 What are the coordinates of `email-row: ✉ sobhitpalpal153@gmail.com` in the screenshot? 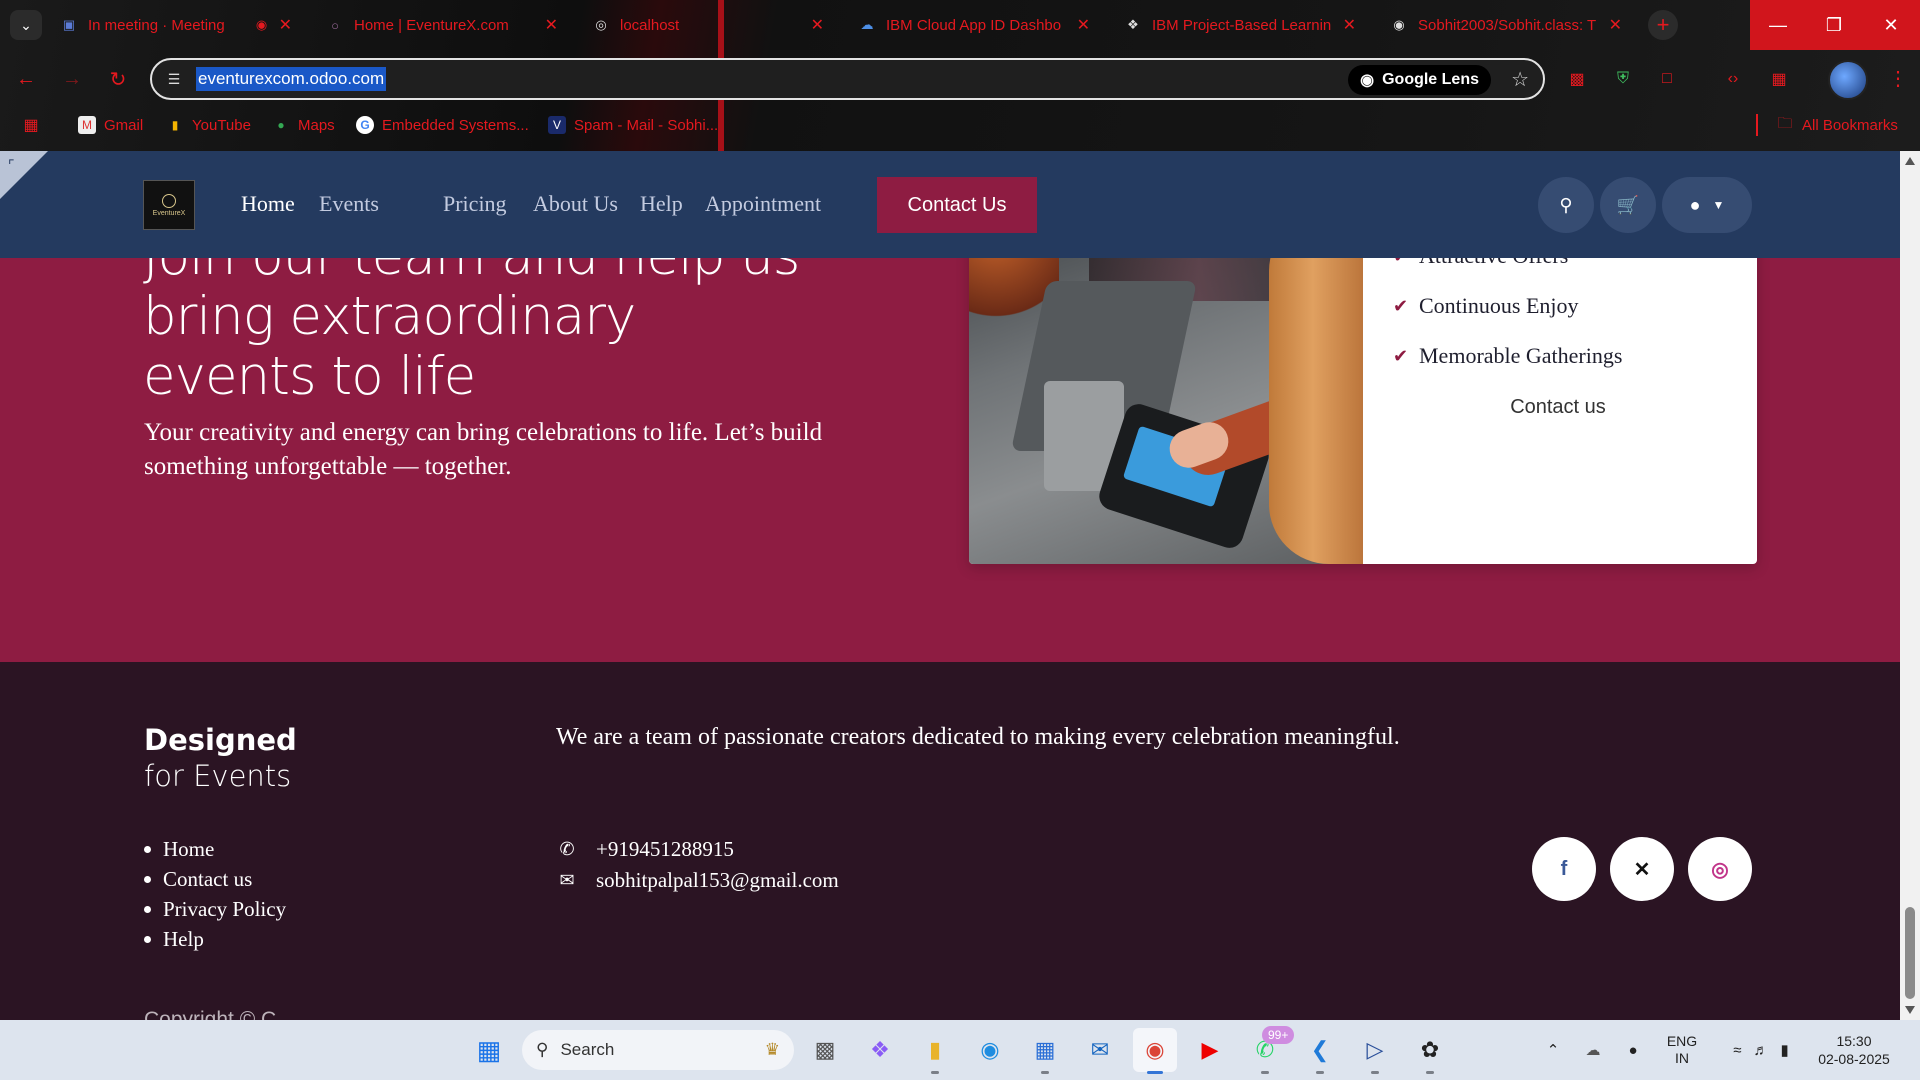 It's located at (697, 880).